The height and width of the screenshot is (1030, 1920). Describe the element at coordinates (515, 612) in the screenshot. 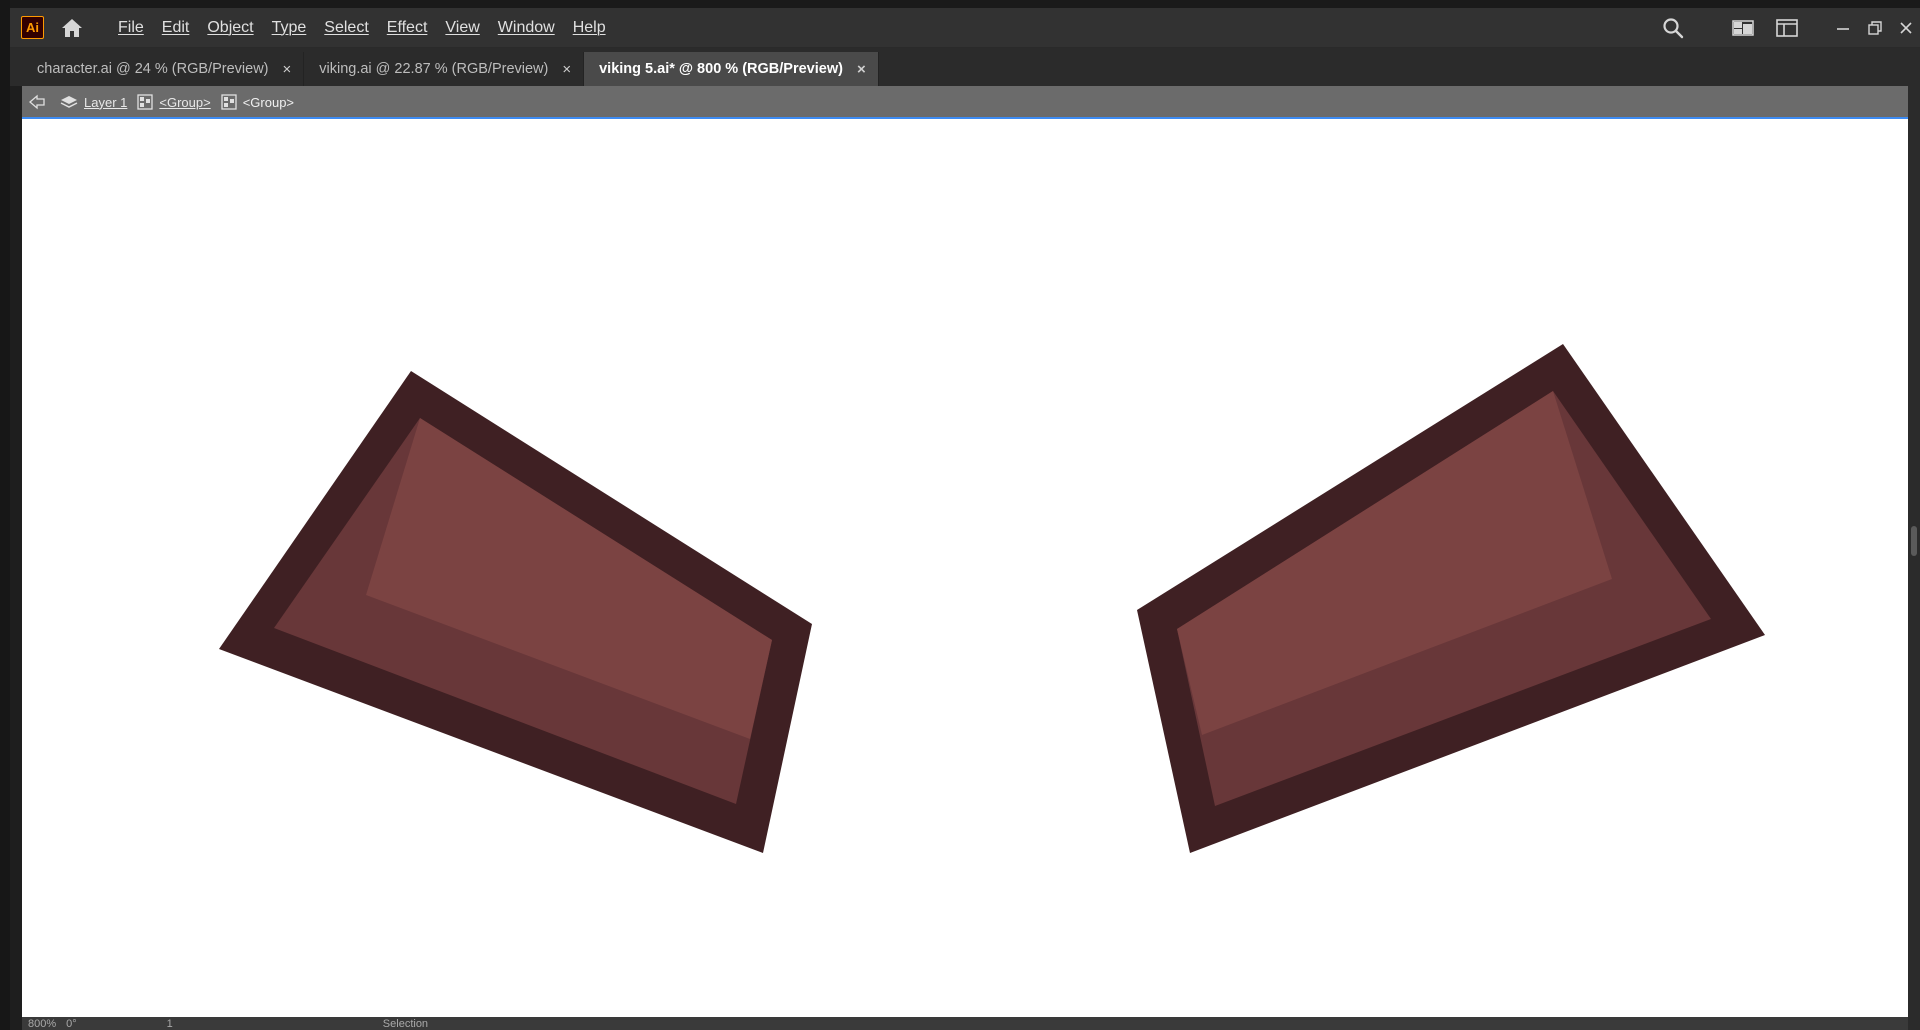

I see `left-eyebrow-shape` at that location.